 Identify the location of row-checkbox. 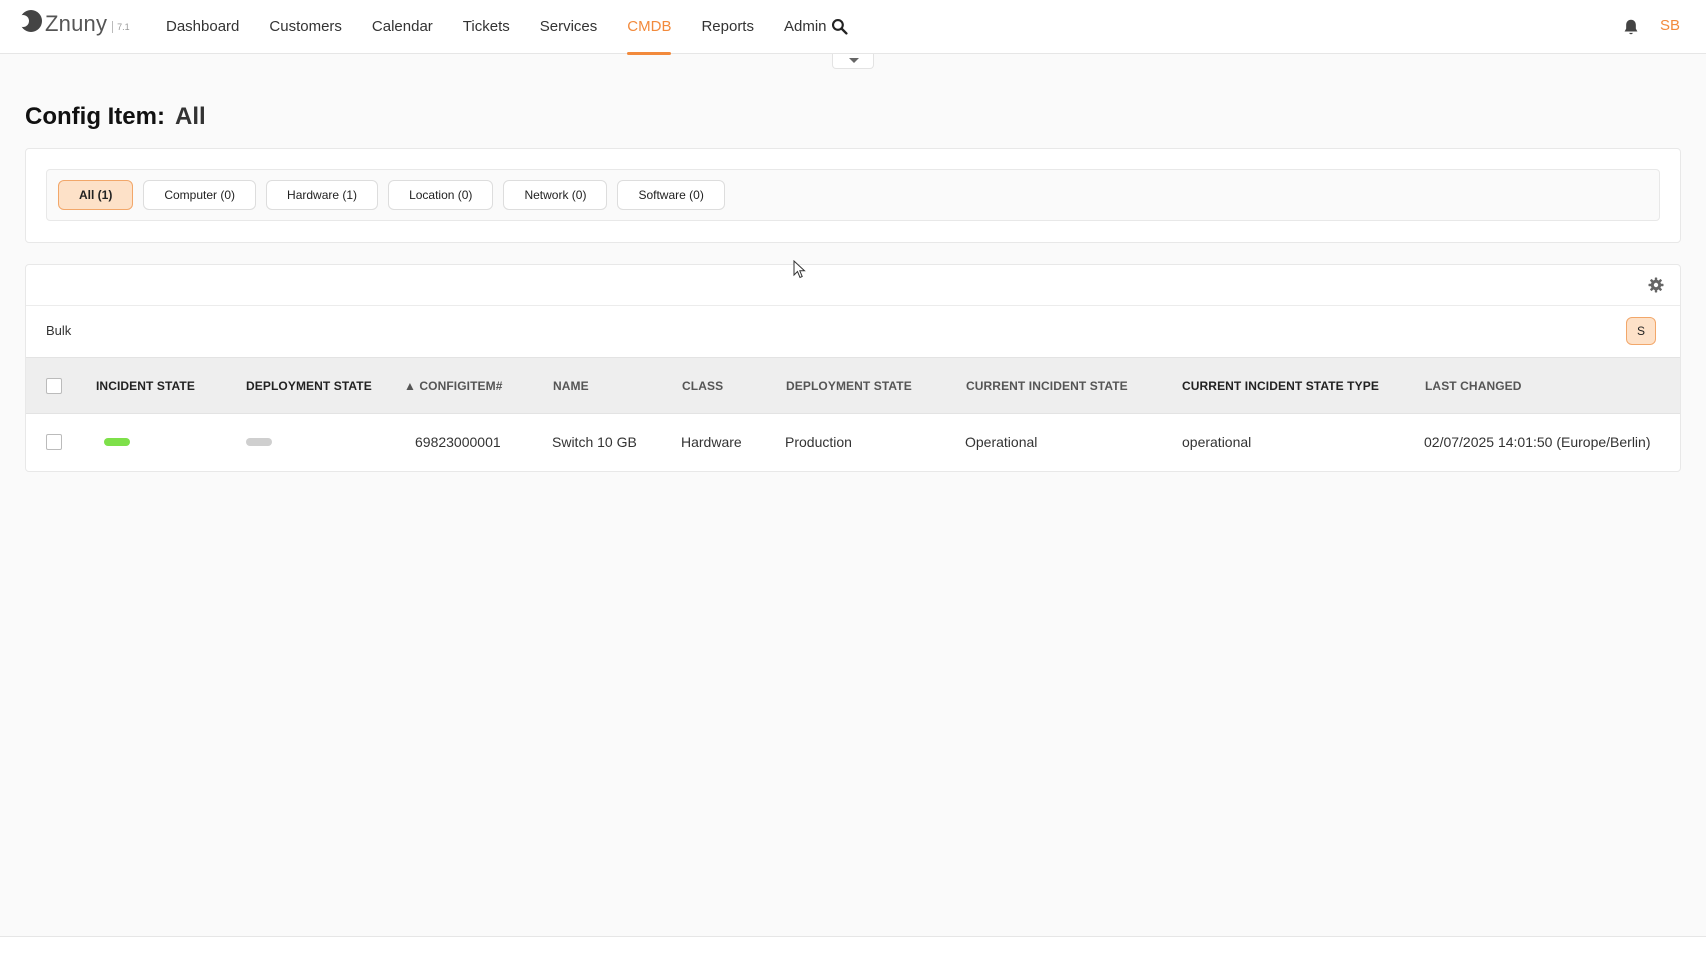
(54, 442).